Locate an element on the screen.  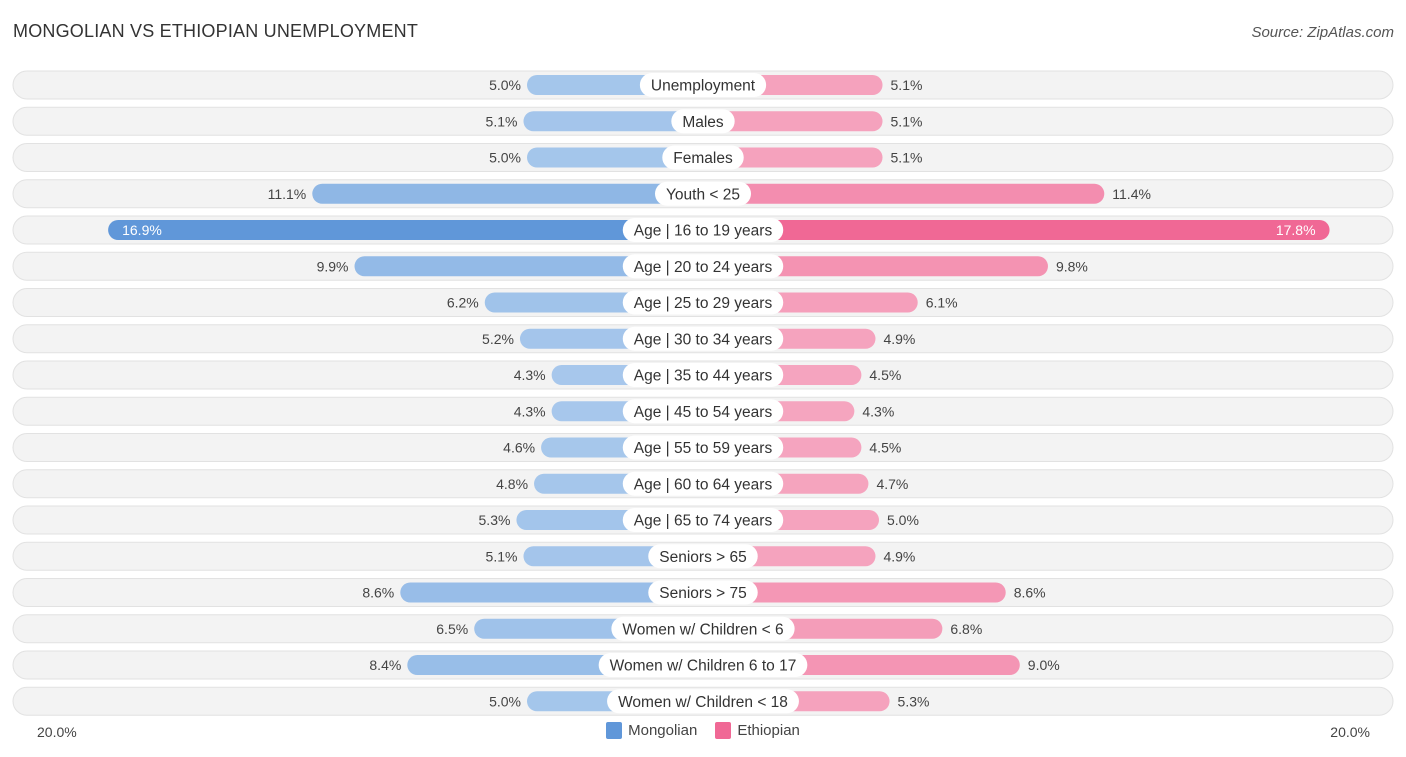
chart-row: 6.5% 6.8% Women w/ Children < 6 is located at coordinates (703, 629).